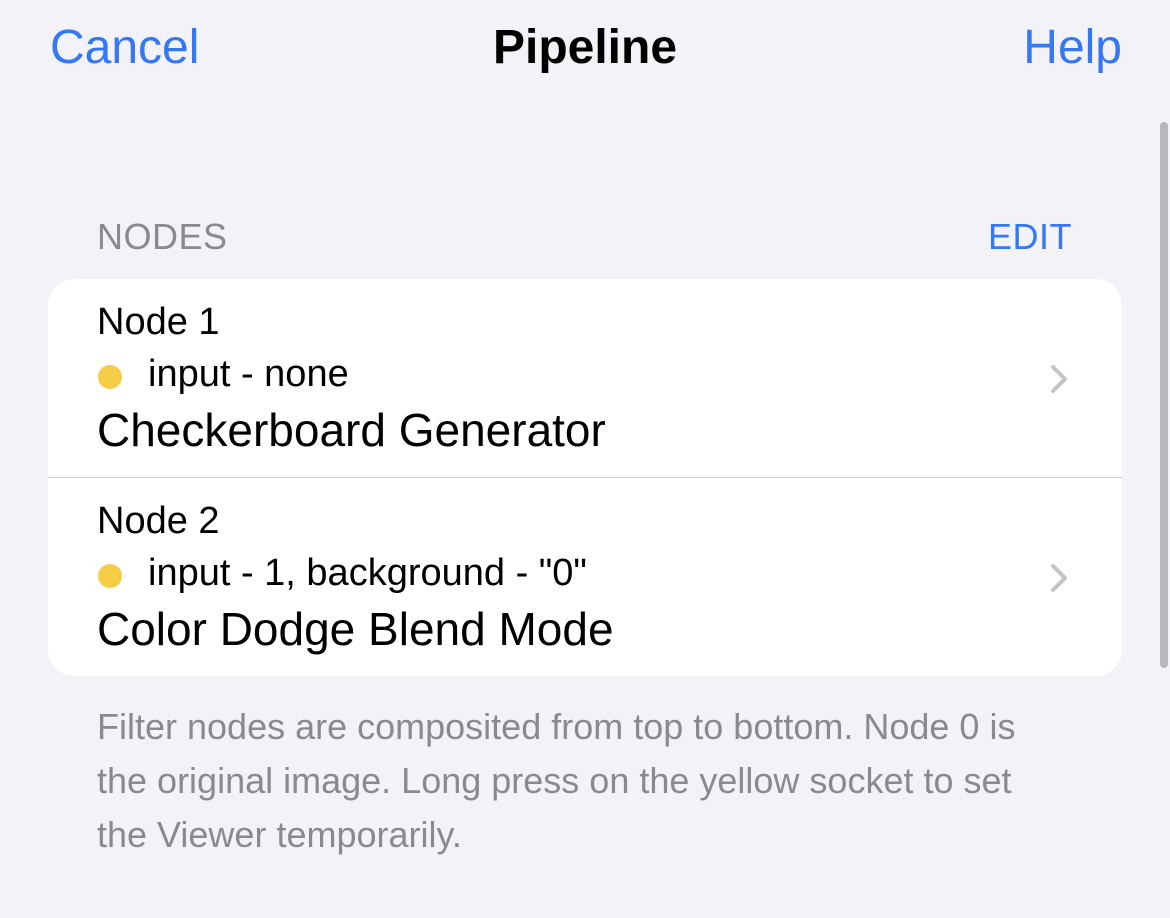  I want to click on navigation-bar: Cancel Pipeline Help, so click(585, 50).